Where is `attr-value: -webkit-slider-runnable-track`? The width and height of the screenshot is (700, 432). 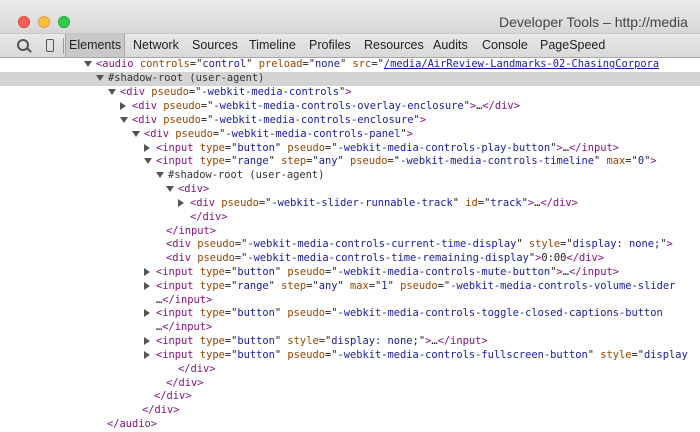
attr-value: -webkit-slider-runnable-track is located at coordinates (362, 203).